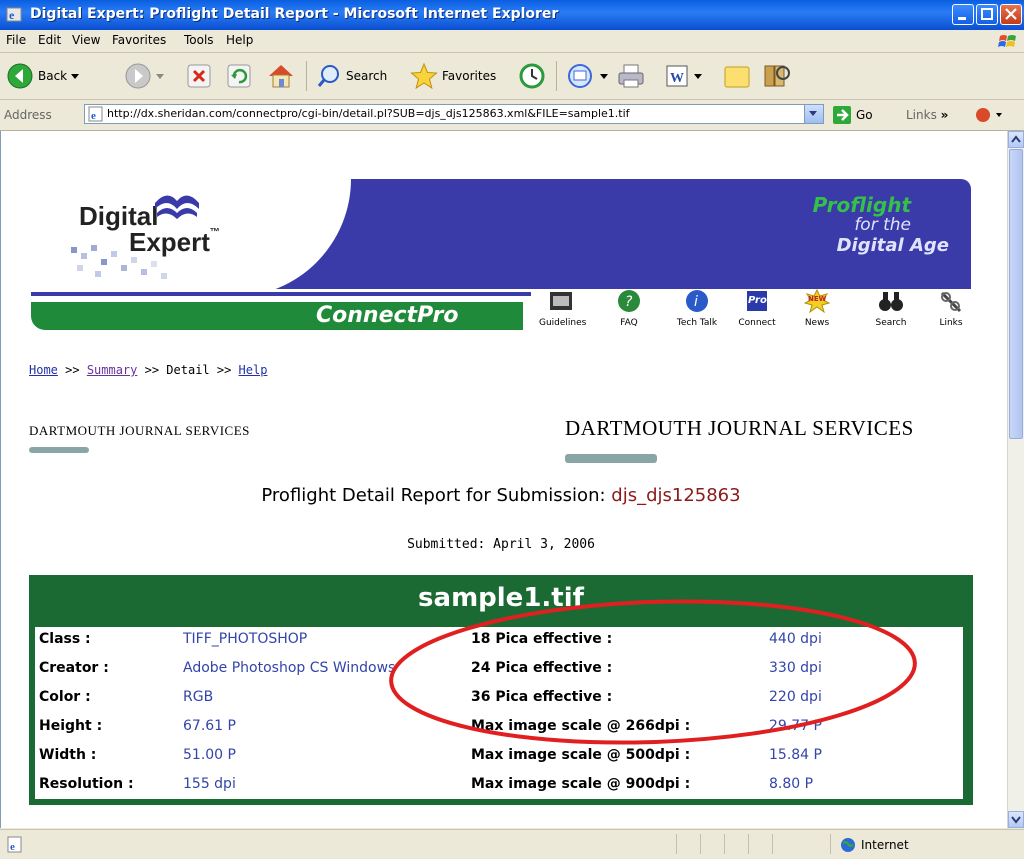 The image size is (1024, 859). I want to click on edit-word-button: W, so click(683, 76).